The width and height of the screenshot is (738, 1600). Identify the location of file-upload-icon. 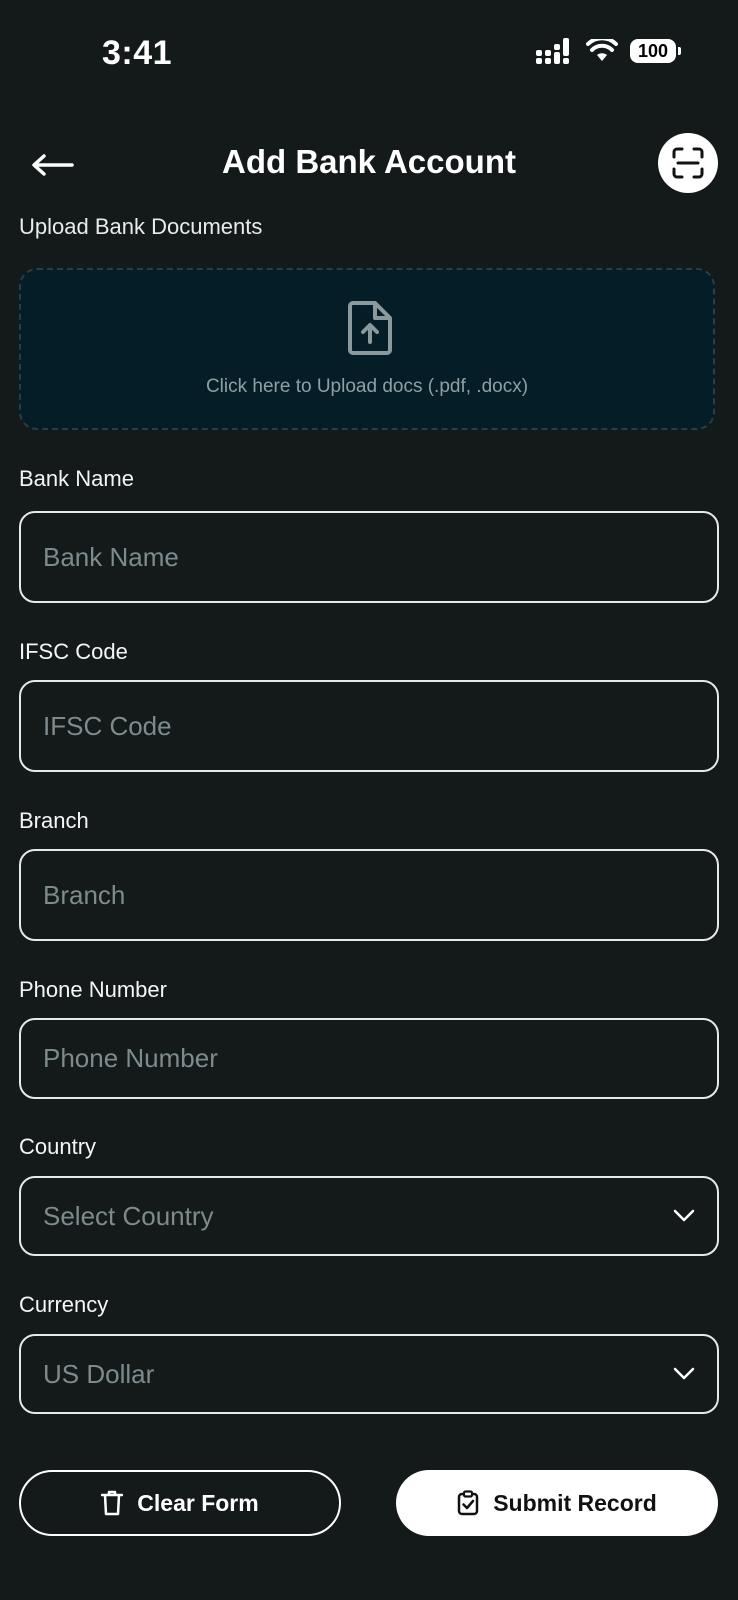
(370, 328).